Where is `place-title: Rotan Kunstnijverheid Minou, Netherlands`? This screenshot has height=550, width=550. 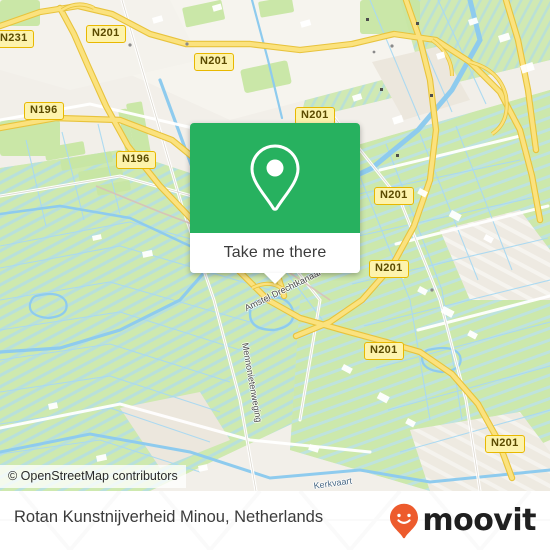 place-title: Rotan Kunstnijverheid Minou, Netherlands is located at coordinates (169, 517).